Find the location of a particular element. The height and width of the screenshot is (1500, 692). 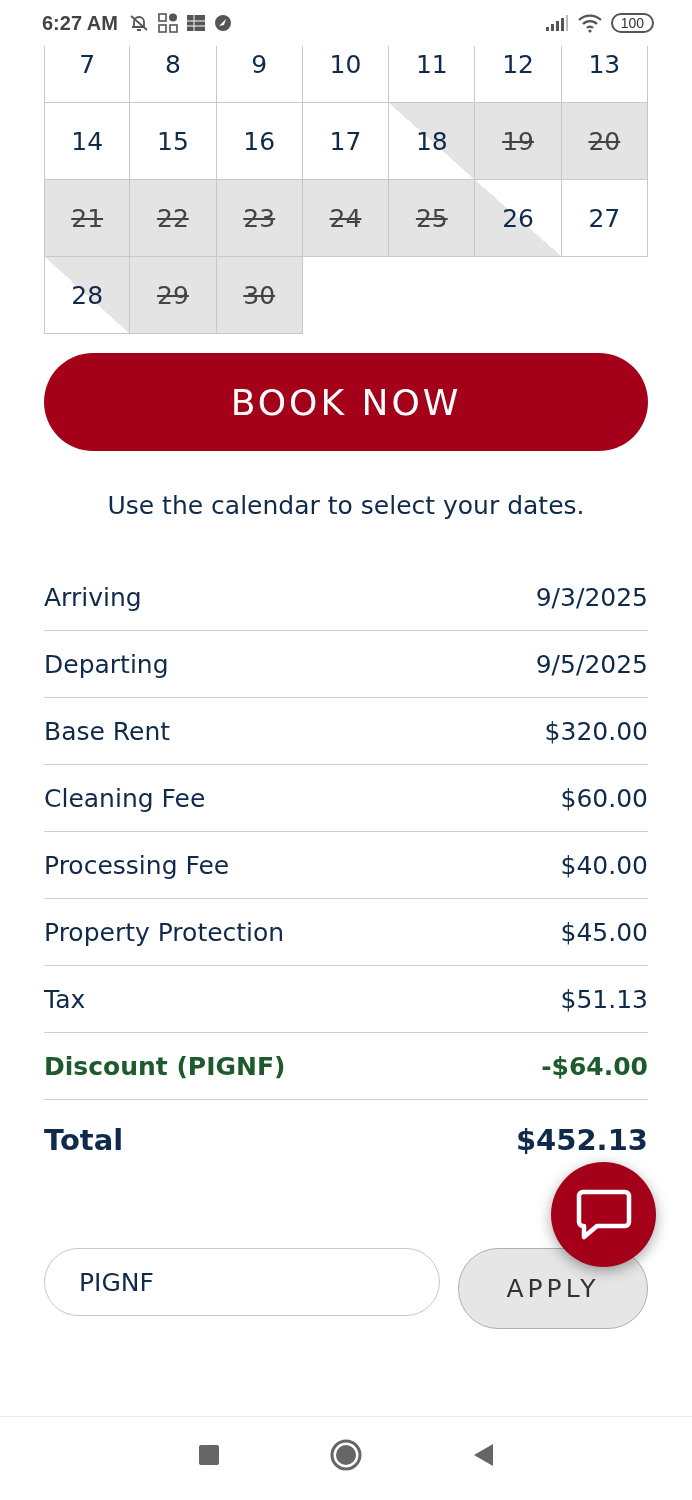

chat-icon is located at coordinates (603, 1214).